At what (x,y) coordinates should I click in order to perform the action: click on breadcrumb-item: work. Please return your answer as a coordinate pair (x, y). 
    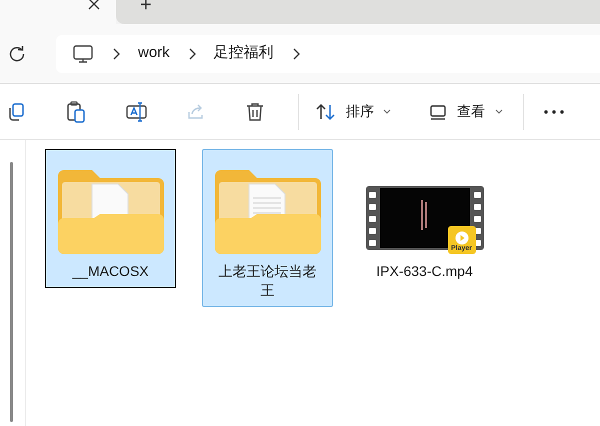
    Looking at the image, I should click on (154, 53).